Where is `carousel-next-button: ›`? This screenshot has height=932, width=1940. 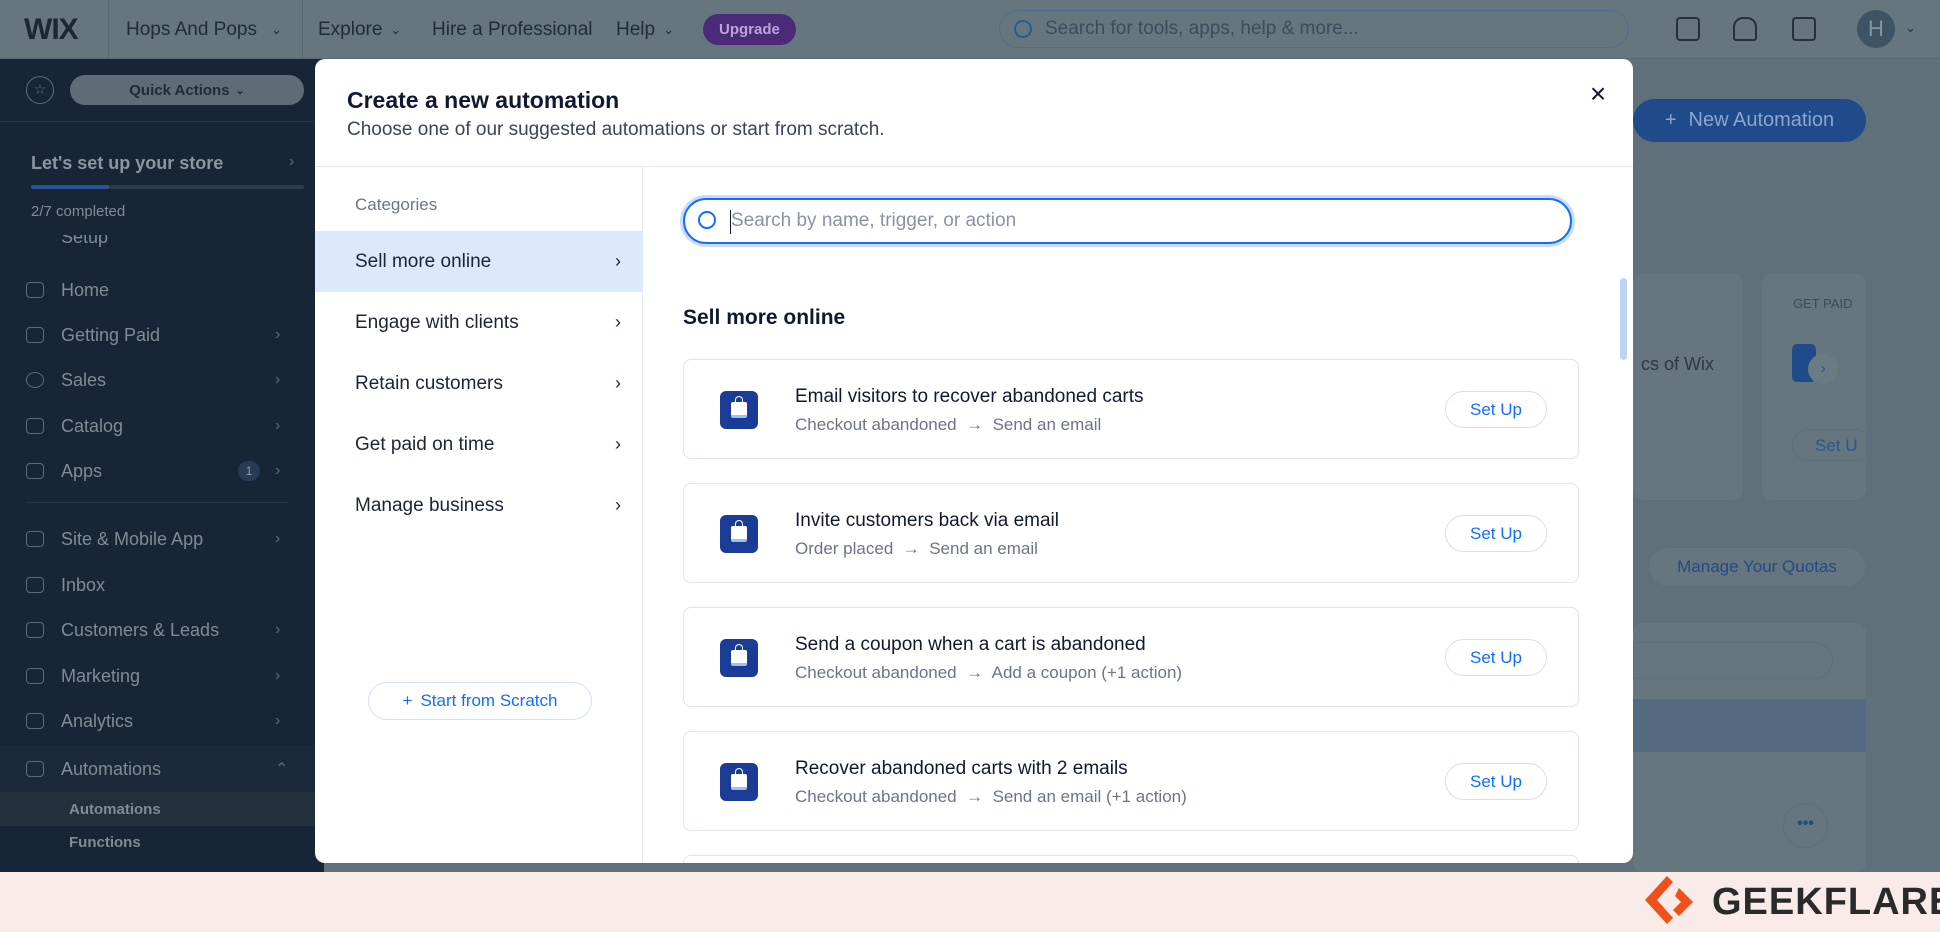 carousel-next-button: › is located at coordinates (1823, 369).